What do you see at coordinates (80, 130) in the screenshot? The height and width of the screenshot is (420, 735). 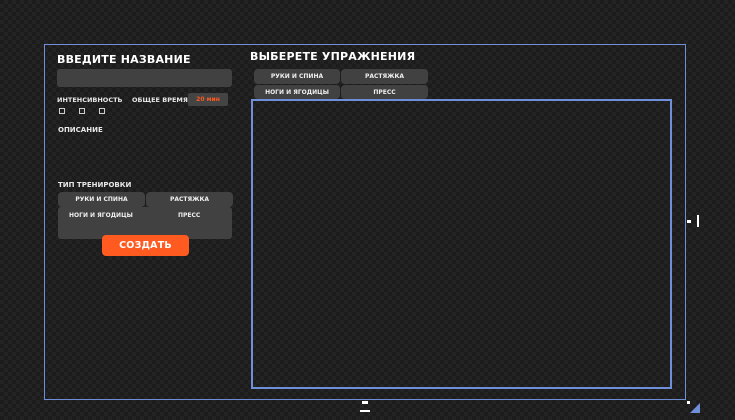 I see `description-label: ОПИСАНИЕ` at bounding box center [80, 130].